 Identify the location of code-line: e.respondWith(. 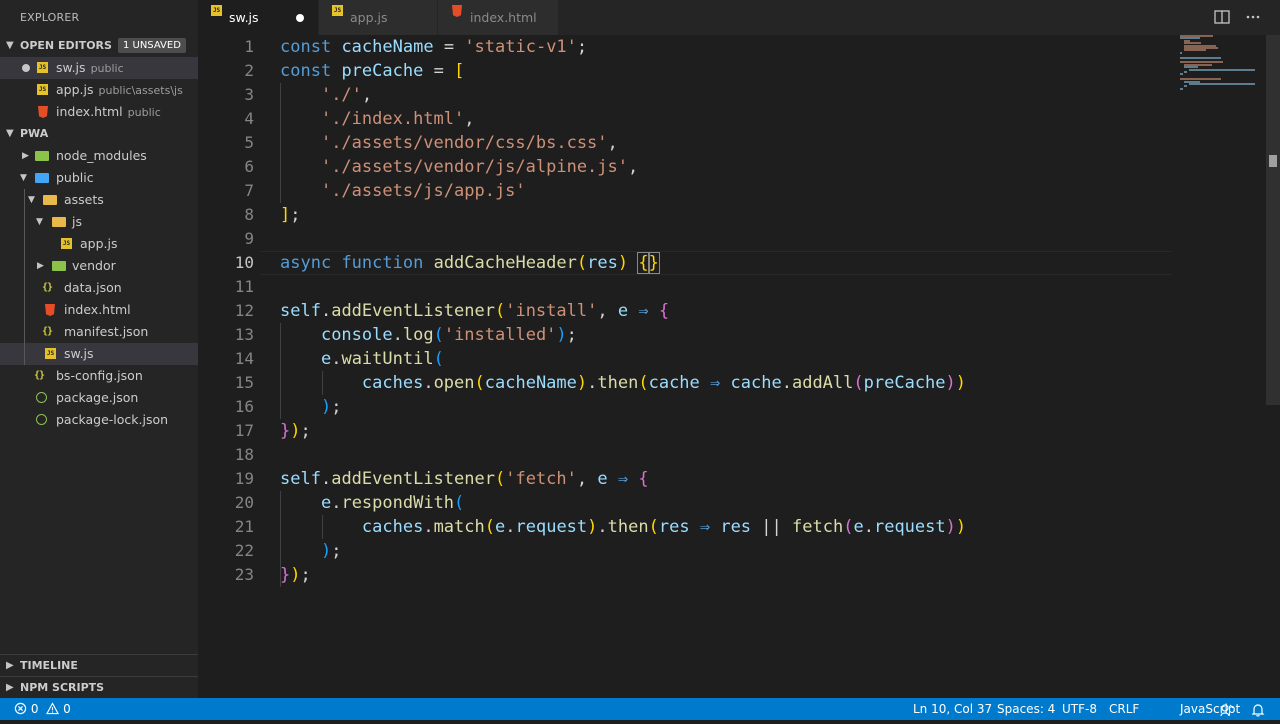
(372, 503).